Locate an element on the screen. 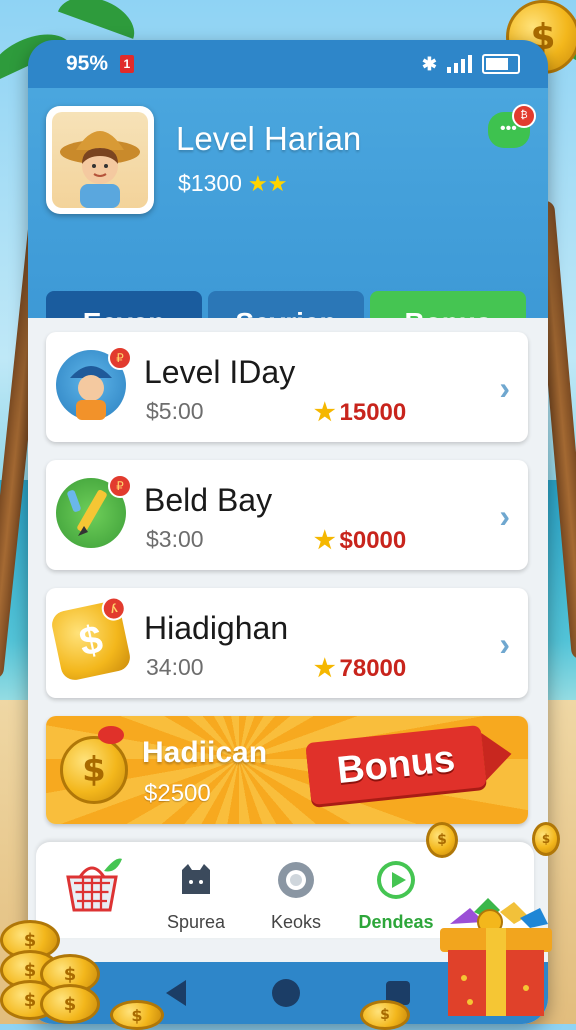  reward-value: 78000 is located at coordinates (373, 668).